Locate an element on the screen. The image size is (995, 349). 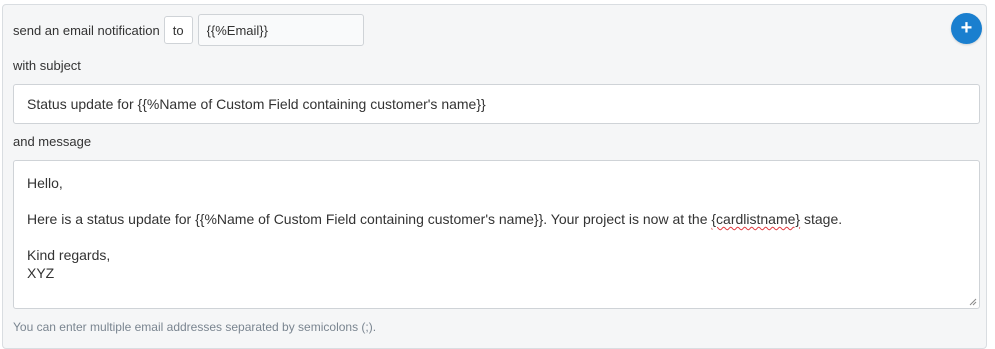
resize-handle-icon is located at coordinates (973, 302).